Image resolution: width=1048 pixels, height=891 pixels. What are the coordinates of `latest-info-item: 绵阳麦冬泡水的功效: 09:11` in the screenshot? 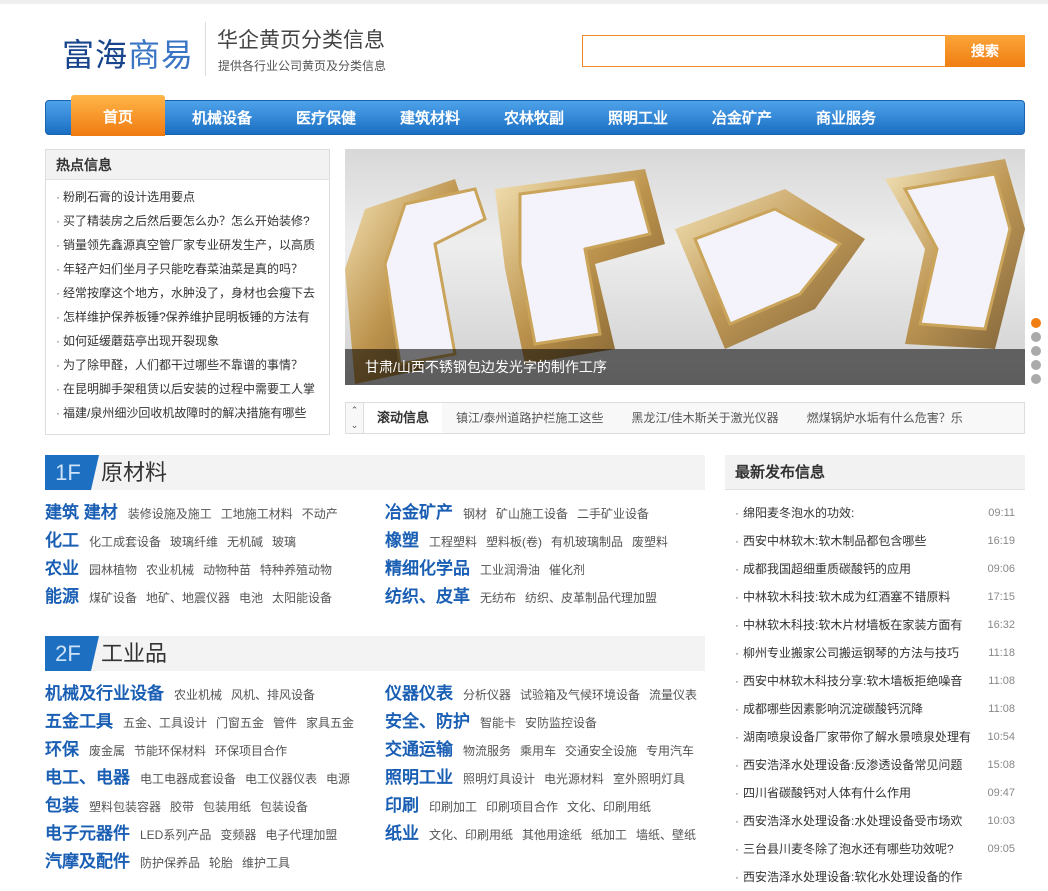 It's located at (880, 513).